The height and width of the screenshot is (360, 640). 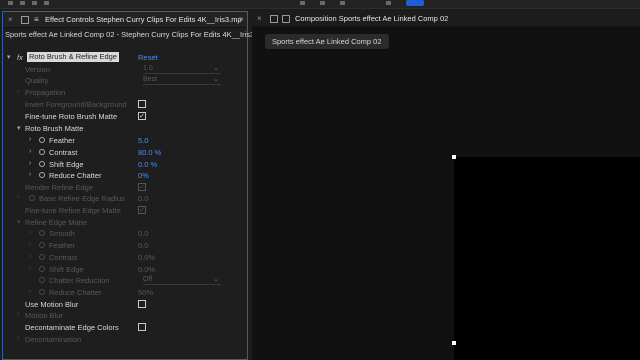 What do you see at coordinates (36, 19) in the screenshot?
I see `menu-icon: ≡` at bounding box center [36, 19].